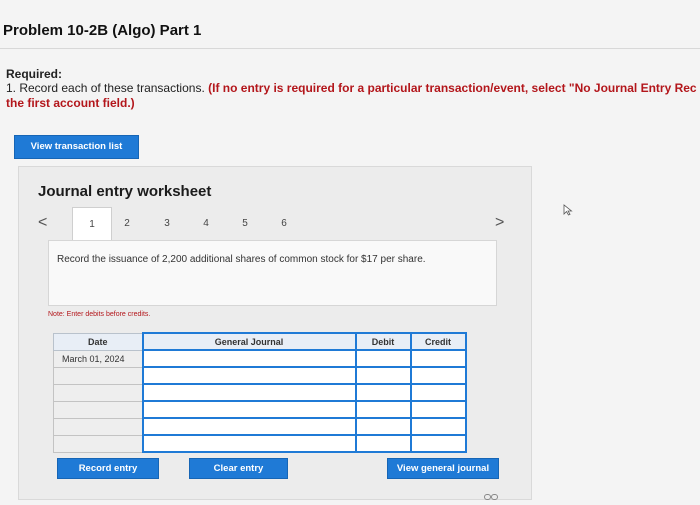 The height and width of the screenshot is (505, 700). Describe the element at coordinates (249, 341) in the screenshot. I see `general-journal-header: General Journal` at that location.